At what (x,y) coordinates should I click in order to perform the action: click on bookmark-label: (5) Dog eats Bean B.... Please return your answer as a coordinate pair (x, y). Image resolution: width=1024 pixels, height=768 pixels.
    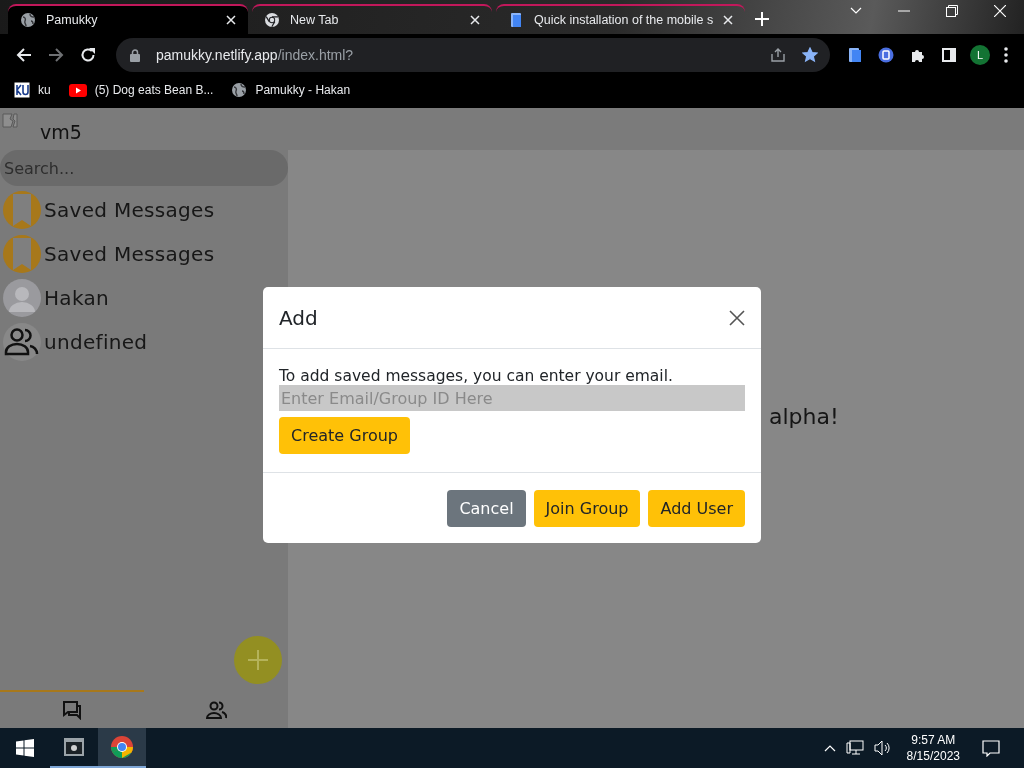
    Looking at the image, I should click on (154, 90).